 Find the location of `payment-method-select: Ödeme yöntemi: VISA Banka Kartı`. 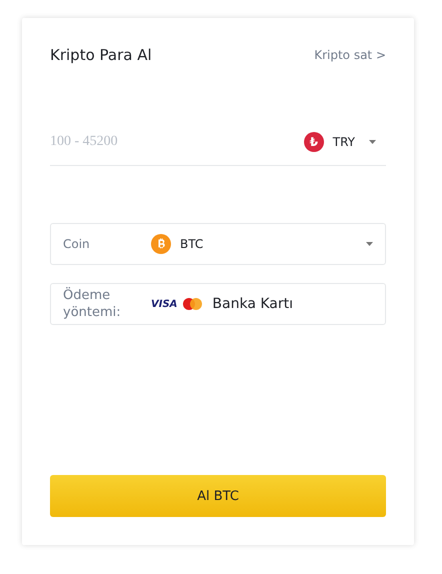

payment-method-select: Ödeme yöntemi: VISA Banka Kartı is located at coordinates (218, 304).